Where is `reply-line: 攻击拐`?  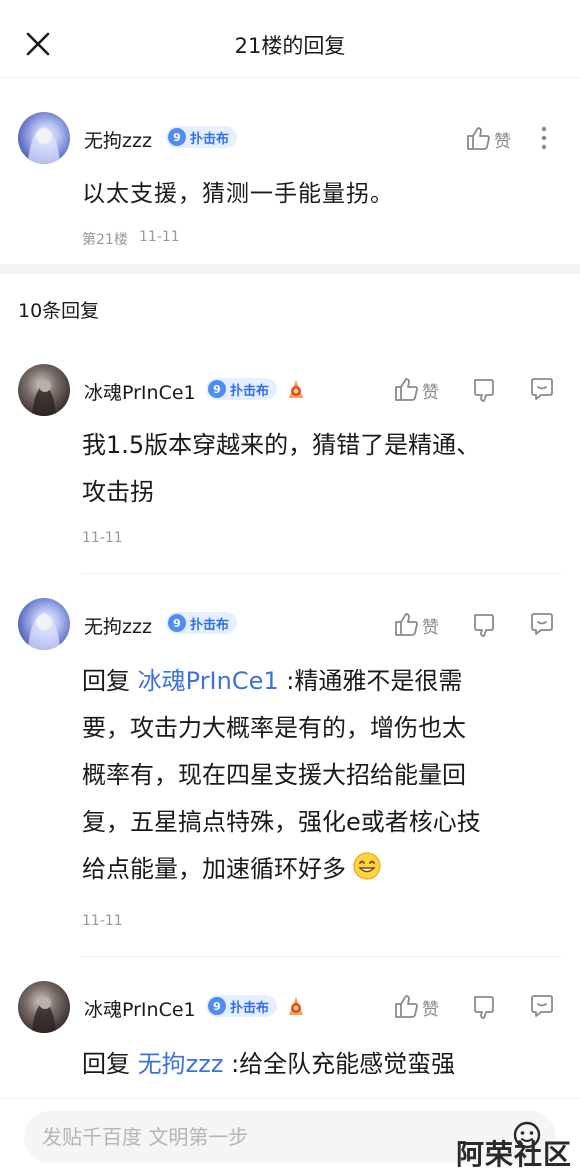 reply-line: 攻击拐 is located at coordinates (118, 492).